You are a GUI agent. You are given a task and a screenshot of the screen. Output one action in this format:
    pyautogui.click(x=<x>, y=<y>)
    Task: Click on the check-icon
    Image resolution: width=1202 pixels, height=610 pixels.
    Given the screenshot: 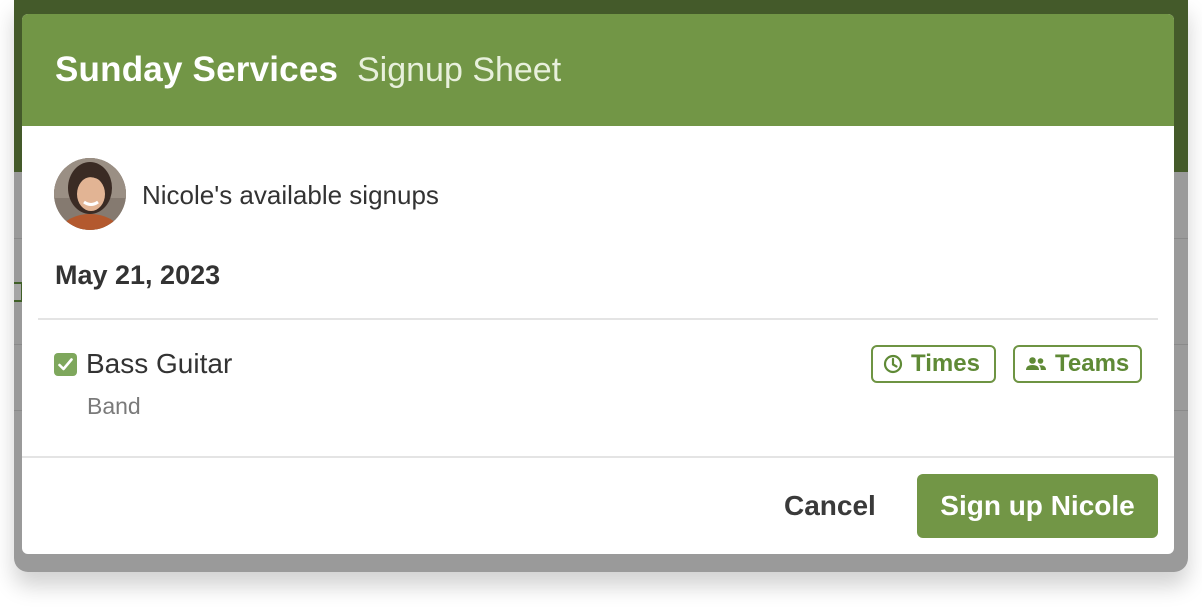 What is the action you would take?
    pyautogui.click(x=65, y=364)
    